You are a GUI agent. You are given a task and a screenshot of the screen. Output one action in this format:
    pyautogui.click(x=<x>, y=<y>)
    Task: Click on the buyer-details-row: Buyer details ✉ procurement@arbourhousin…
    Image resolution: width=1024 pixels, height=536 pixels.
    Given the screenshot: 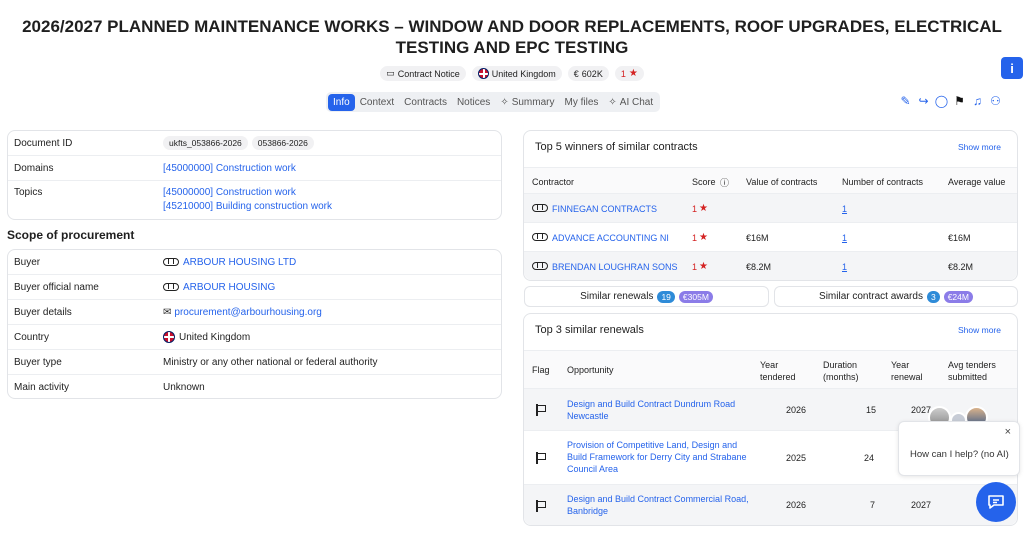 What is the action you would take?
    pyautogui.click(x=254, y=312)
    